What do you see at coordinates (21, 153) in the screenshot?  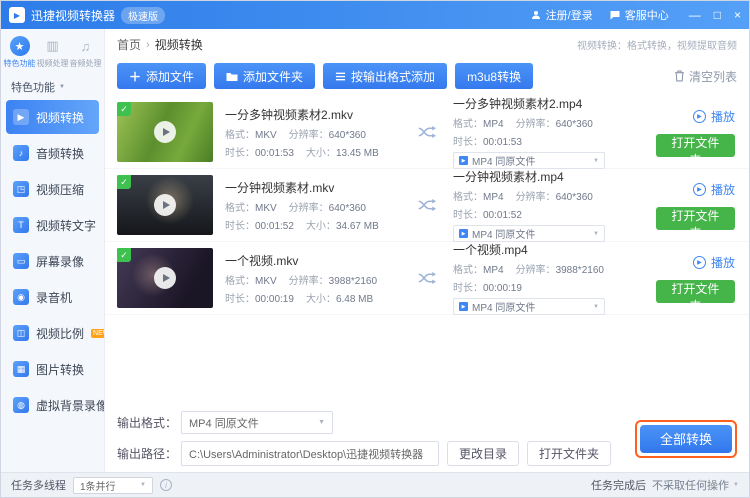 I see `audio-convert-icon: ♪` at bounding box center [21, 153].